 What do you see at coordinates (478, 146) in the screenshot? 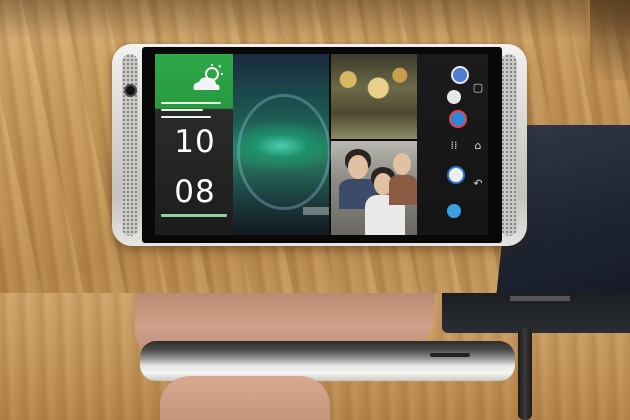
I see `home-icon: ⌂` at bounding box center [478, 146].